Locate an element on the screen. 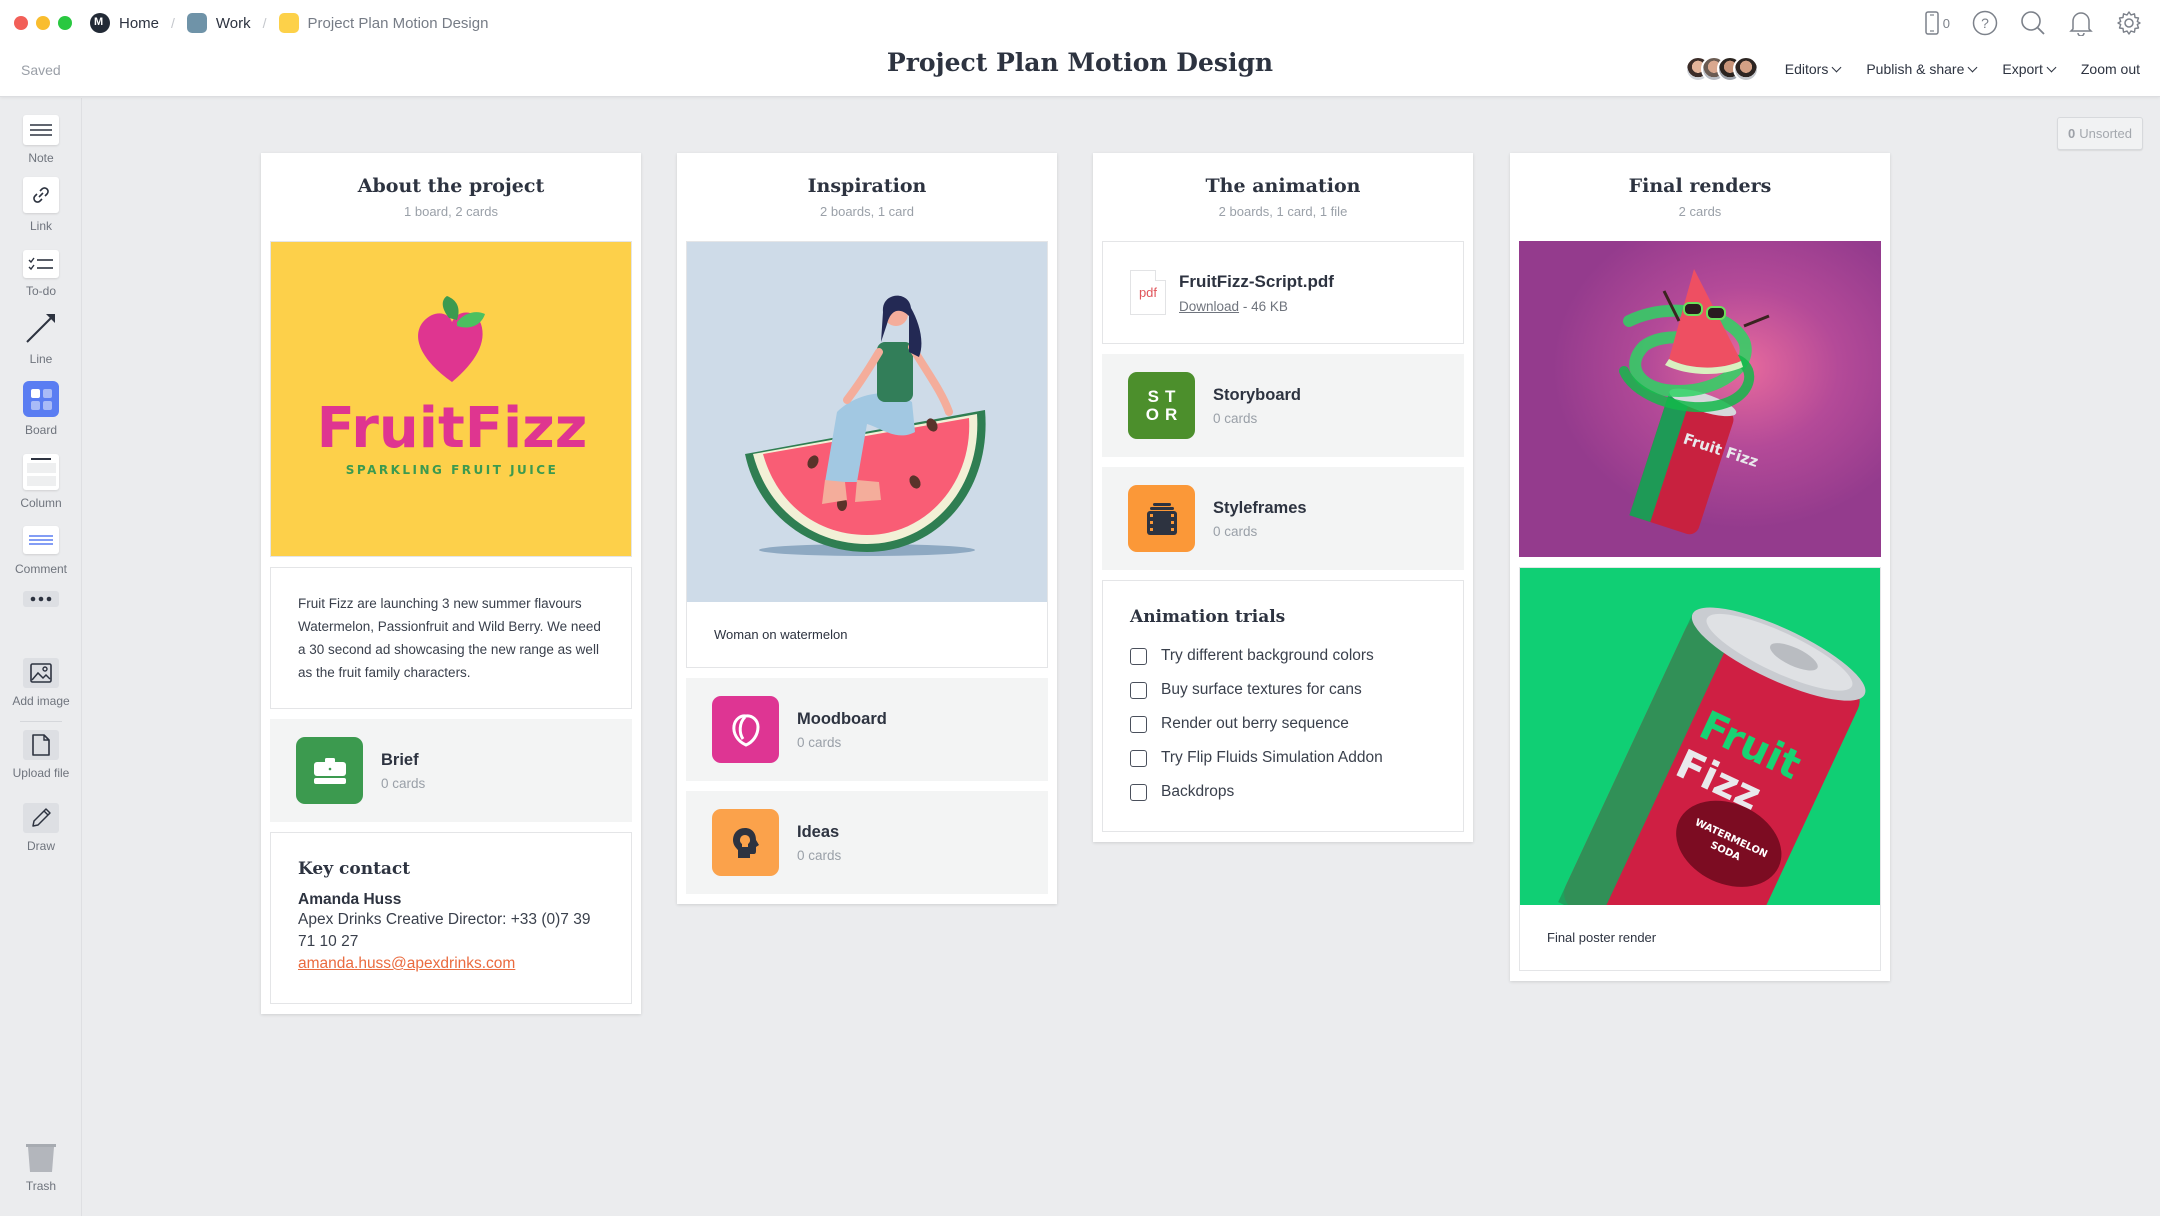 This screenshot has height=1216, width=2160. tool-link: Link is located at coordinates (41, 205).